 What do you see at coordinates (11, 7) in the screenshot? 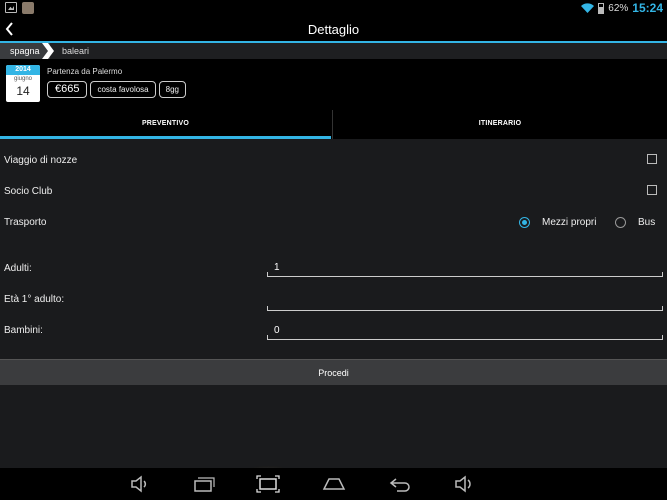
I see `image-icon` at bounding box center [11, 7].